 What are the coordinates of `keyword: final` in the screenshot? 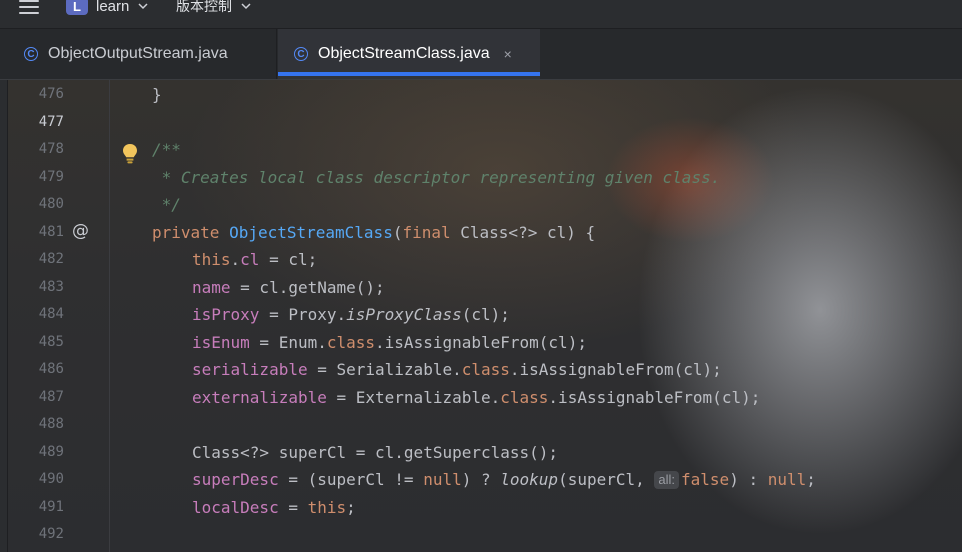 It's located at (431, 232).